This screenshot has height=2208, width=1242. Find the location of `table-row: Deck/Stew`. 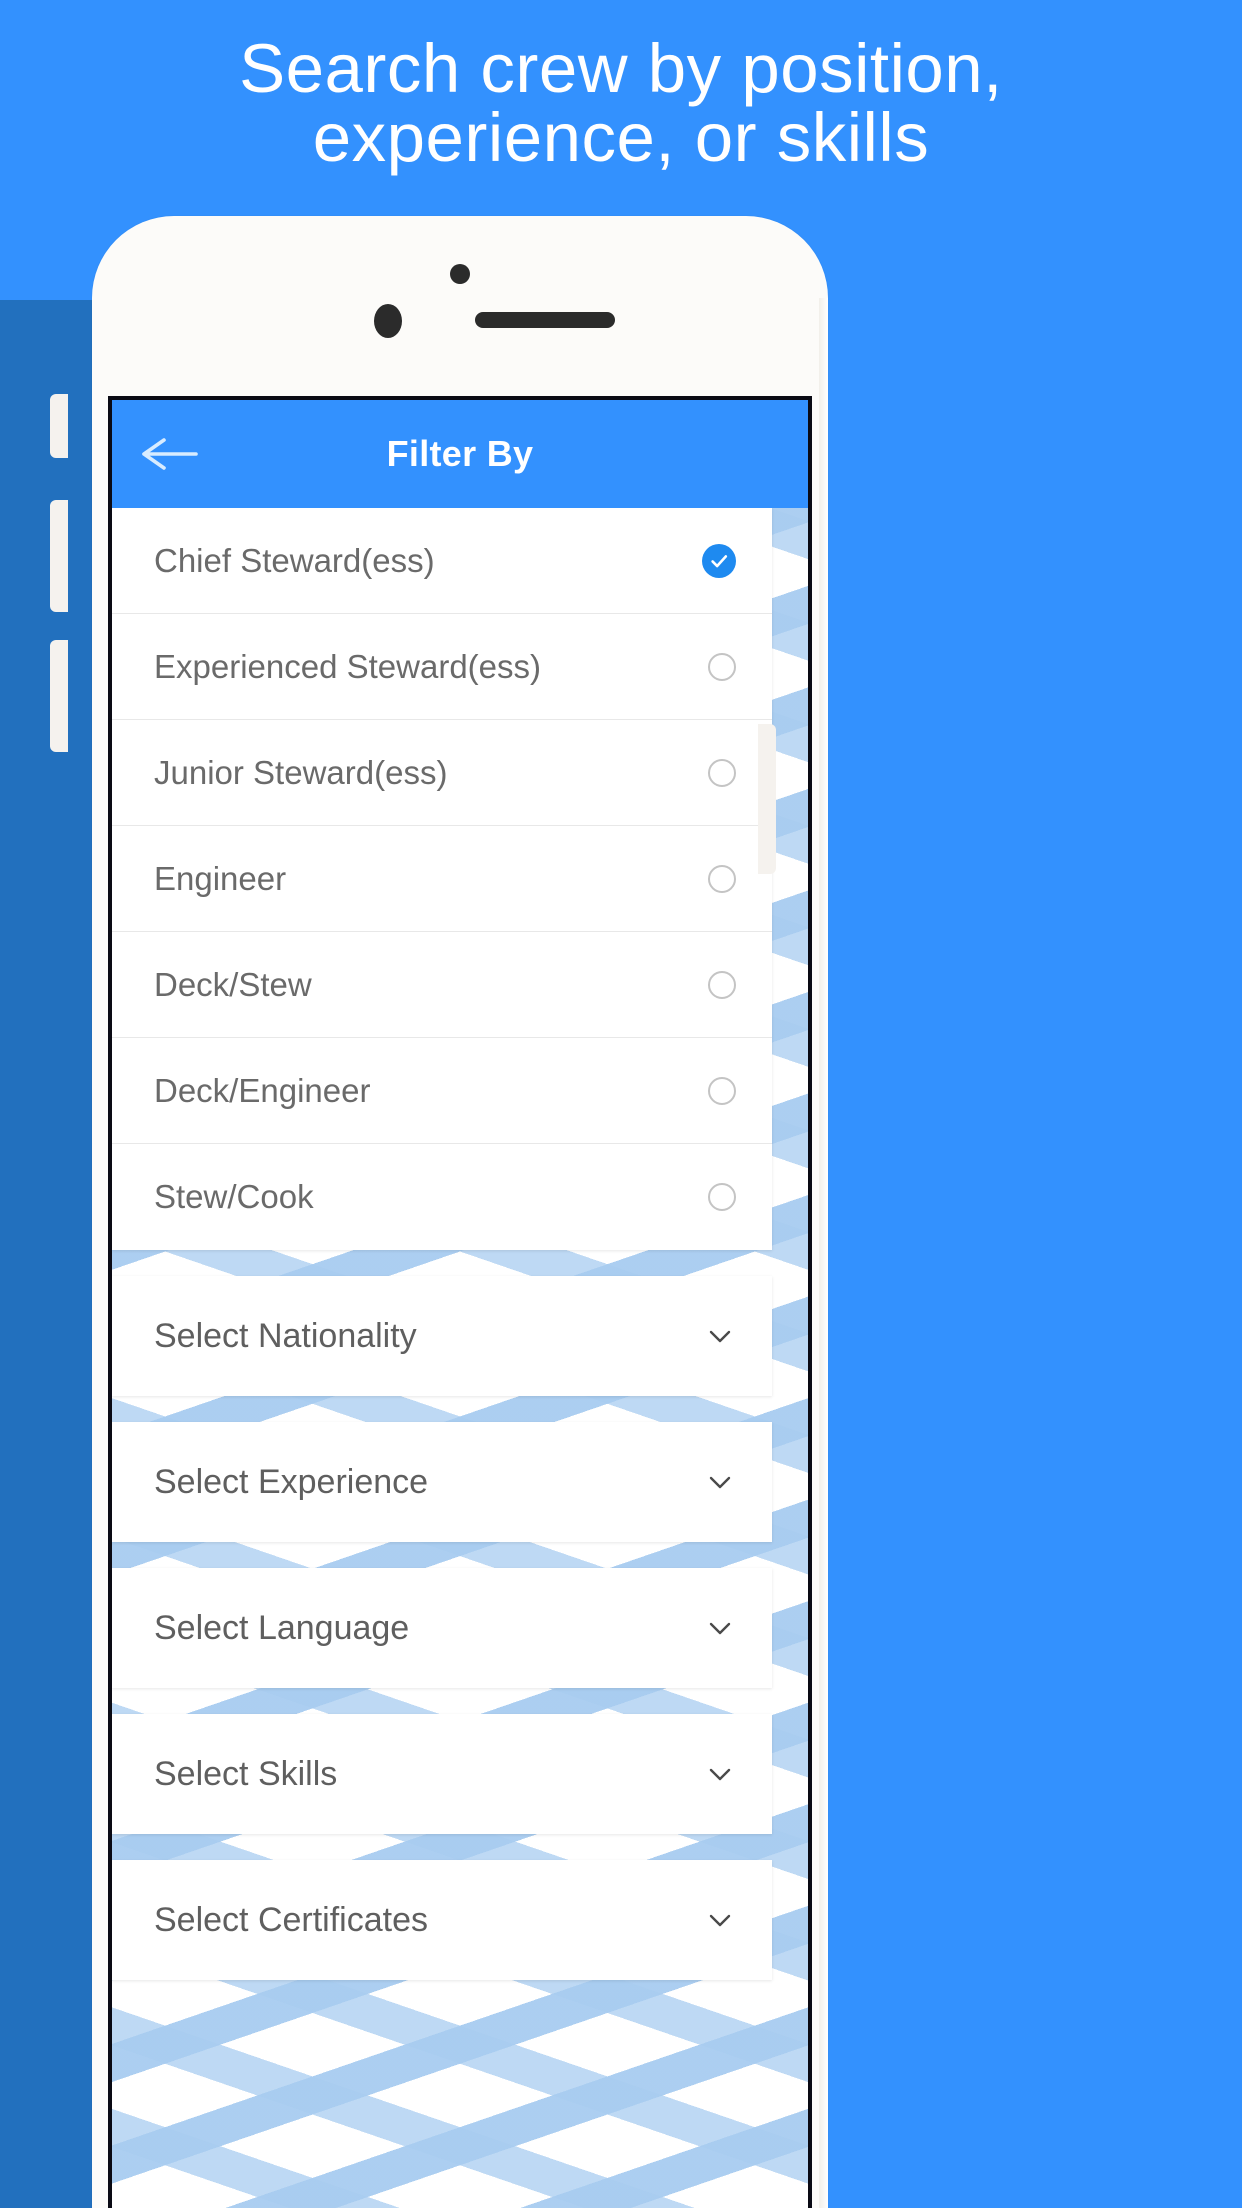

table-row: Deck/Stew is located at coordinates (442, 985).